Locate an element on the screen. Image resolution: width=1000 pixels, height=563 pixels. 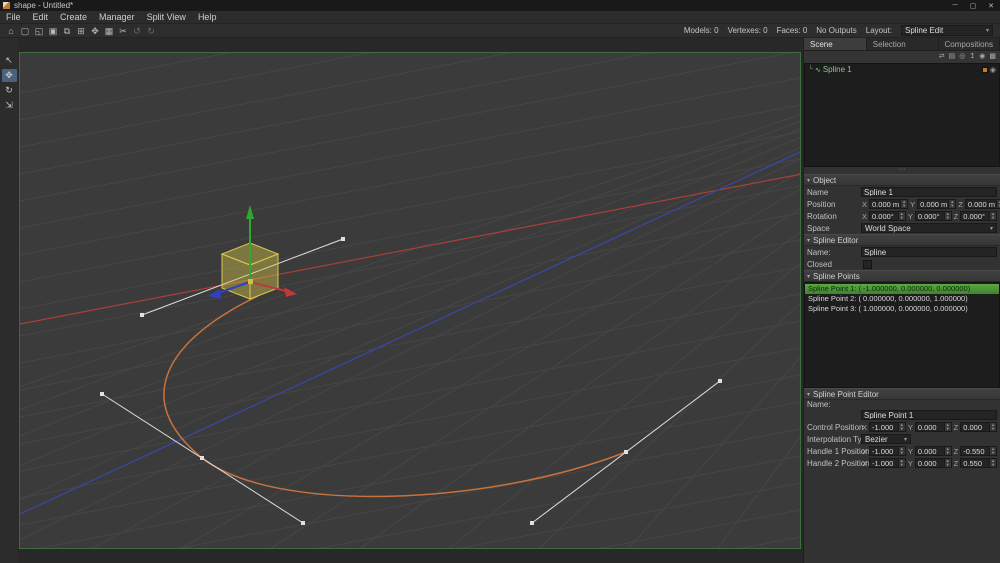
rotation-z-spinner: ▴ ▾ is located at coordinates (993, 215).